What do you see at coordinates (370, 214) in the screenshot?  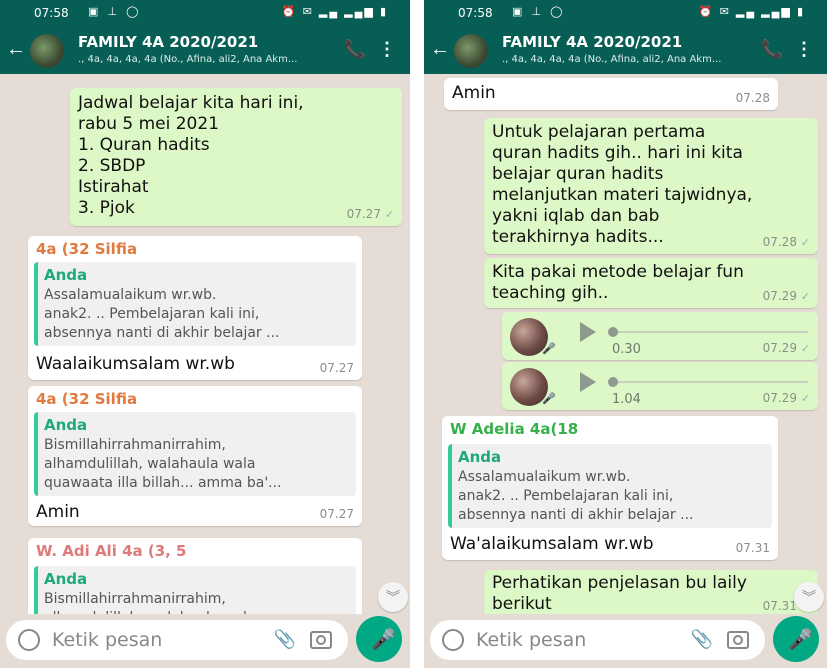 I see `message-time: 07.27 ✓` at bounding box center [370, 214].